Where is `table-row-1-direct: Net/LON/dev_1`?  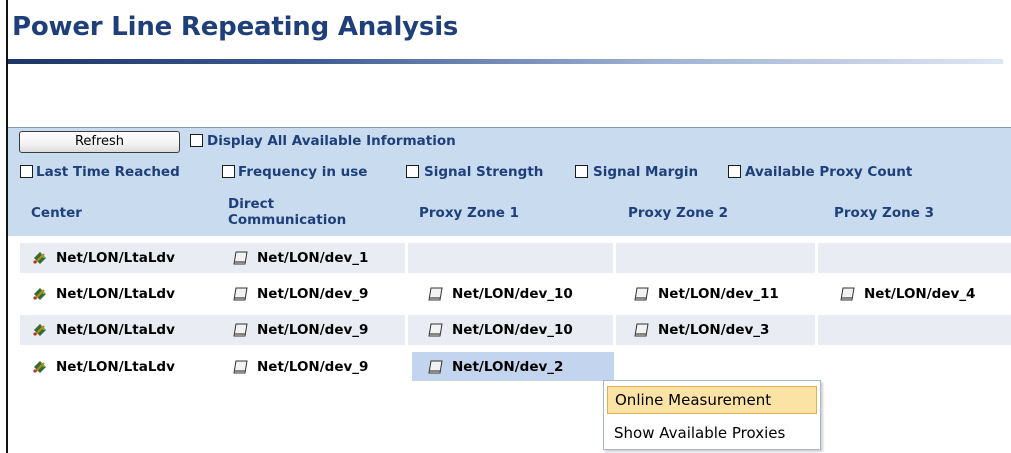 table-row-1-direct: Net/LON/dev_1 is located at coordinates (300, 258).